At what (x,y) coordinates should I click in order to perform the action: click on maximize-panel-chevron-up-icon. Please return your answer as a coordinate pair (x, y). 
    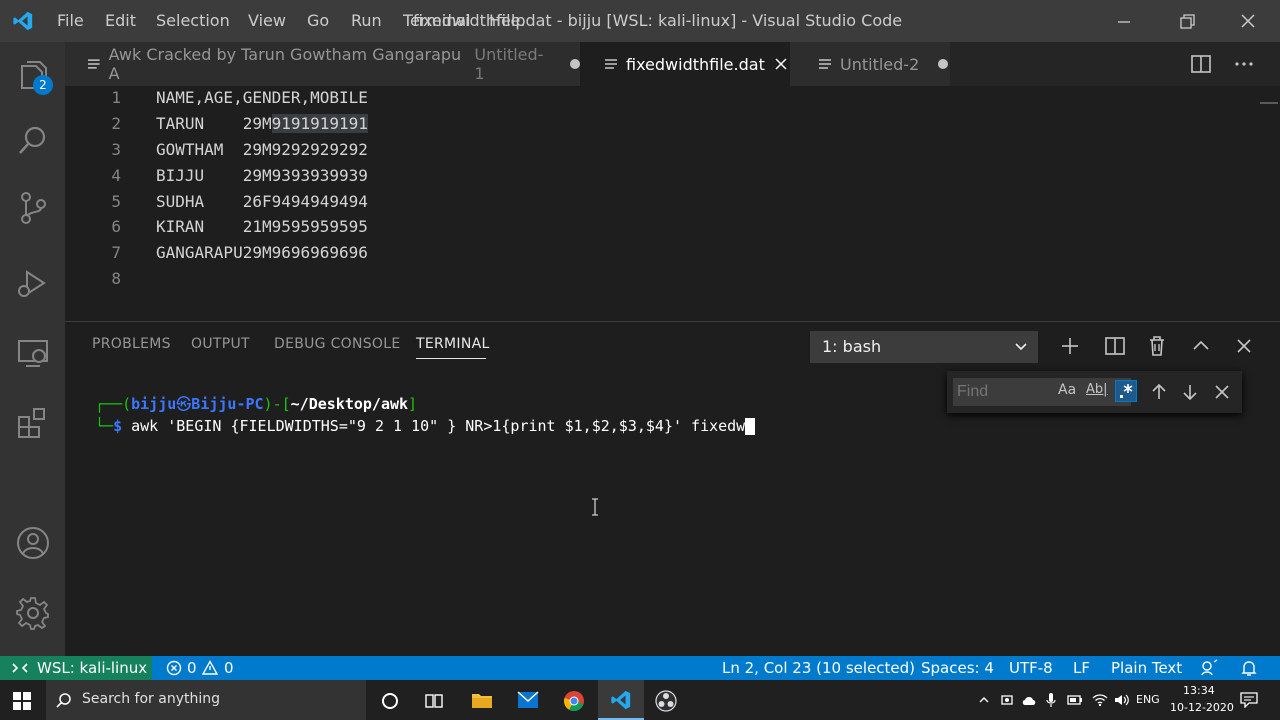
    Looking at the image, I should click on (1201, 346).